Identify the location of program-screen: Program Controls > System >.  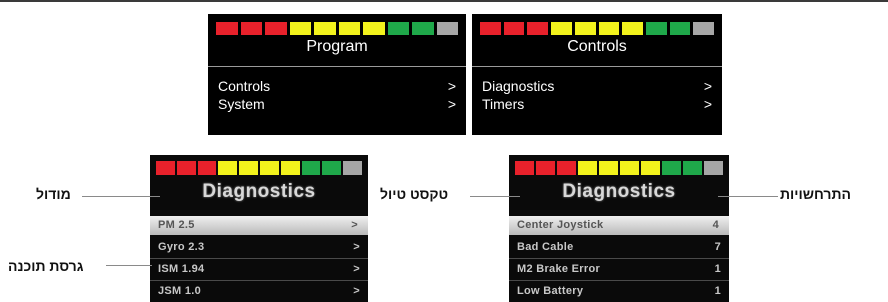
(337, 74).